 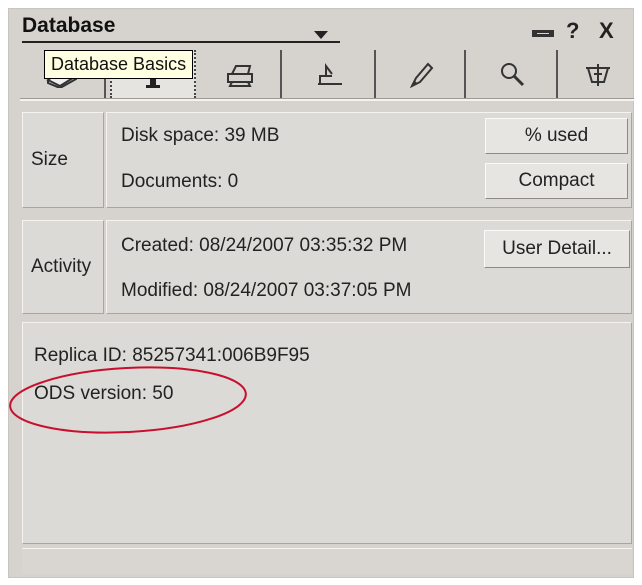 I want to click on created-timestamp: Created: 08/24/2007 03:35:32 PM, so click(x=264, y=245).